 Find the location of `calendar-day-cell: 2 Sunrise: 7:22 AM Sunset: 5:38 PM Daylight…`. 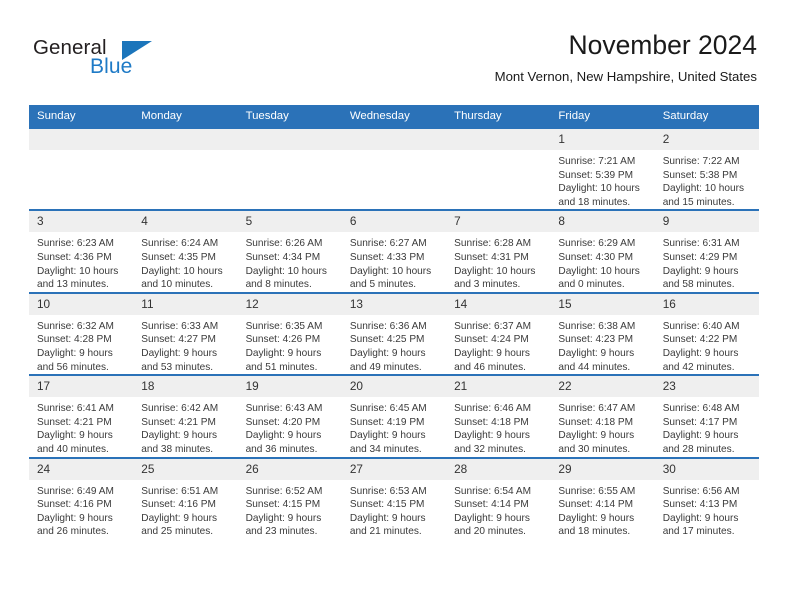

calendar-day-cell: 2 Sunrise: 7:22 AM Sunset: 5:38 PM Daylight… is located at coordinates (706, 168).